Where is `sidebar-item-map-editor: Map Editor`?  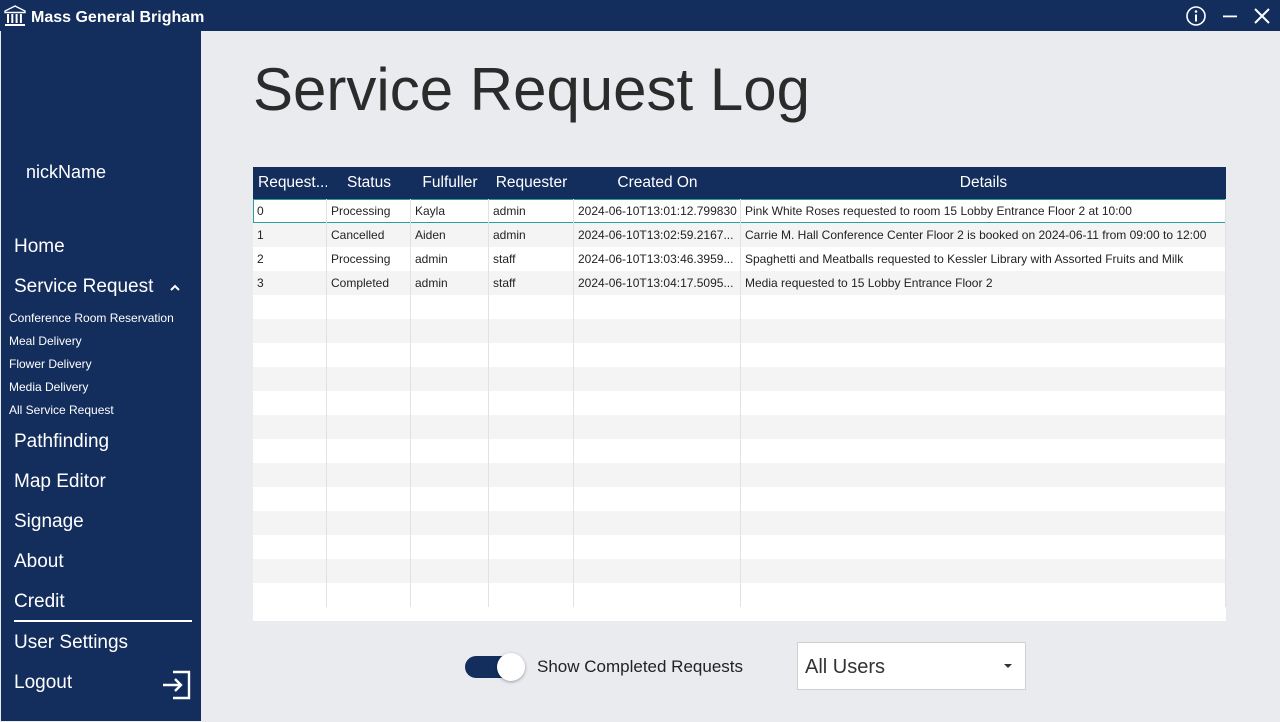
sidebar-item-map-editor: Map Editor is located at coordinates (60, 482).